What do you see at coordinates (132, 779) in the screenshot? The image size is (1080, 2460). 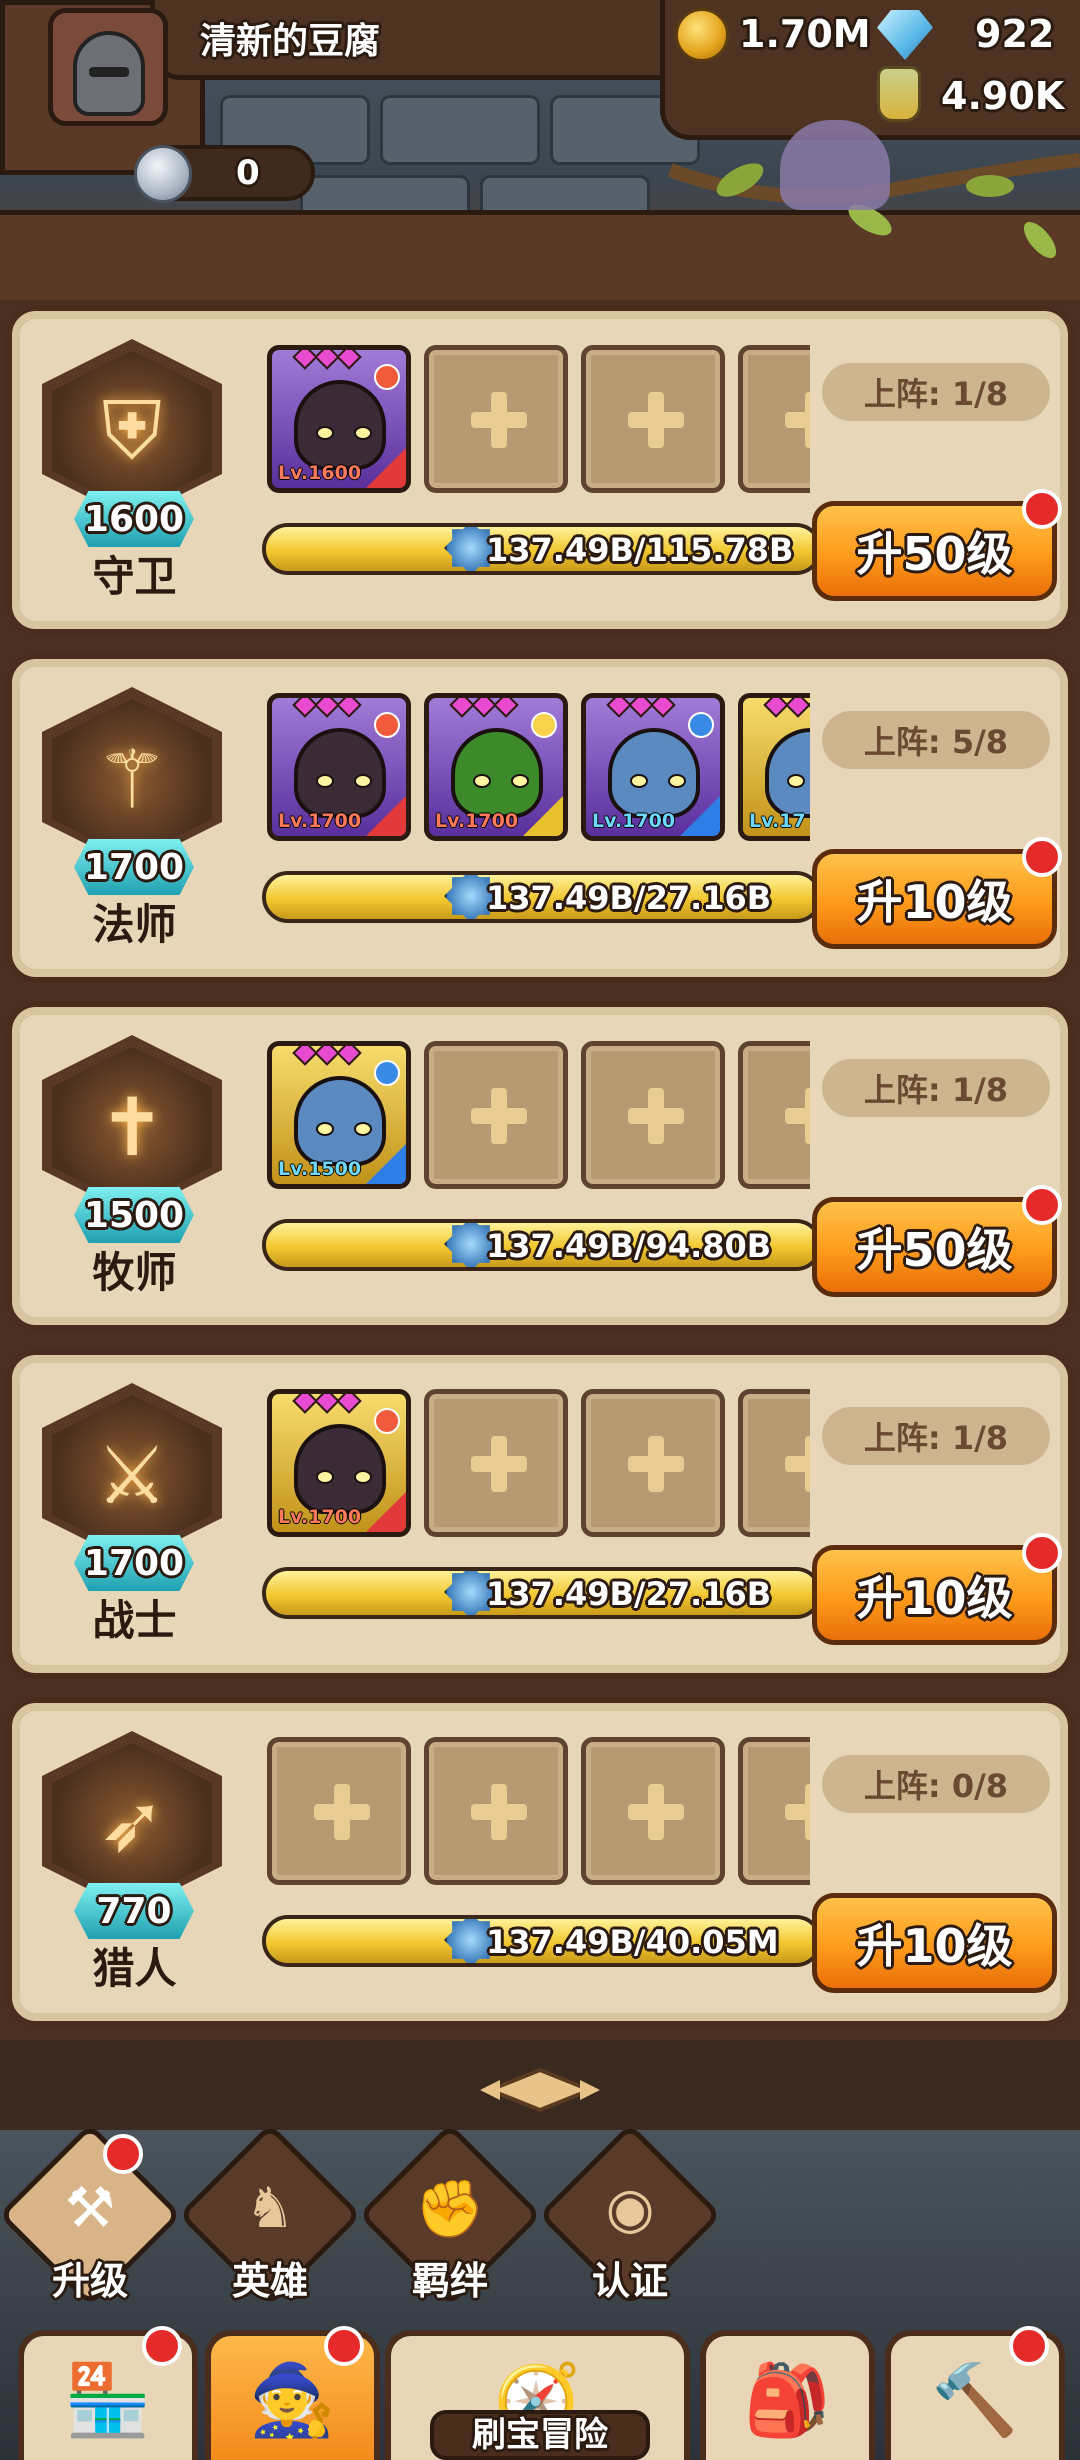 I see `staff-icon: ⚚` at bounding box center [132, 779].